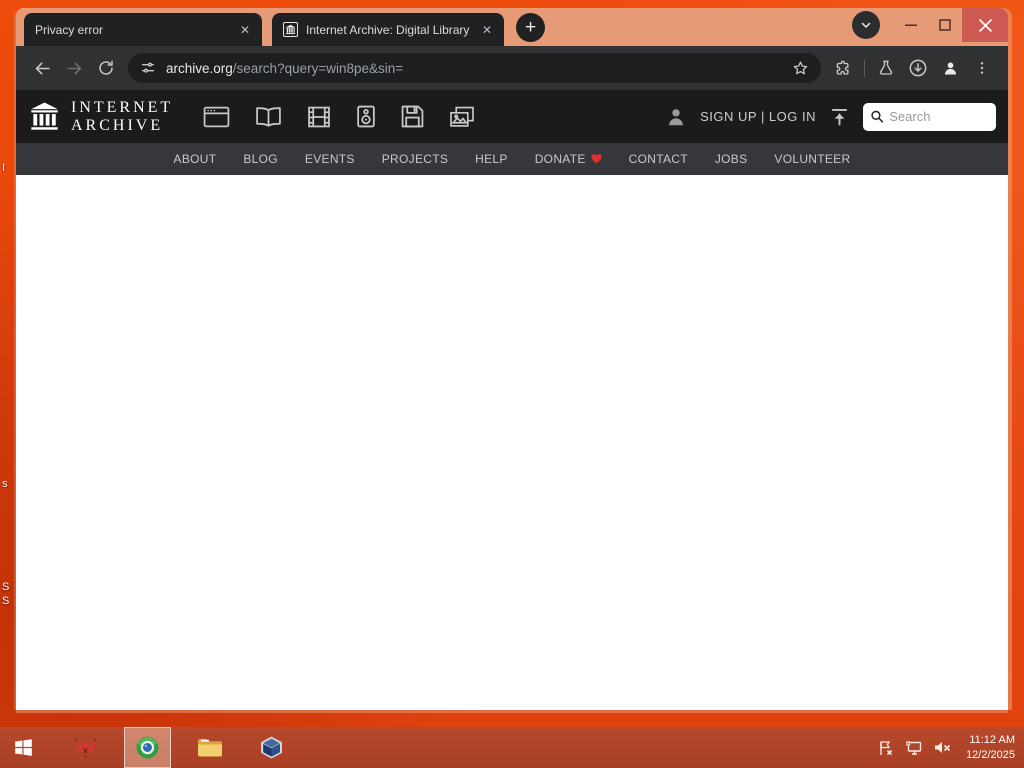  I want to click on taskbar-file-explorer-button, so click(209, 747).